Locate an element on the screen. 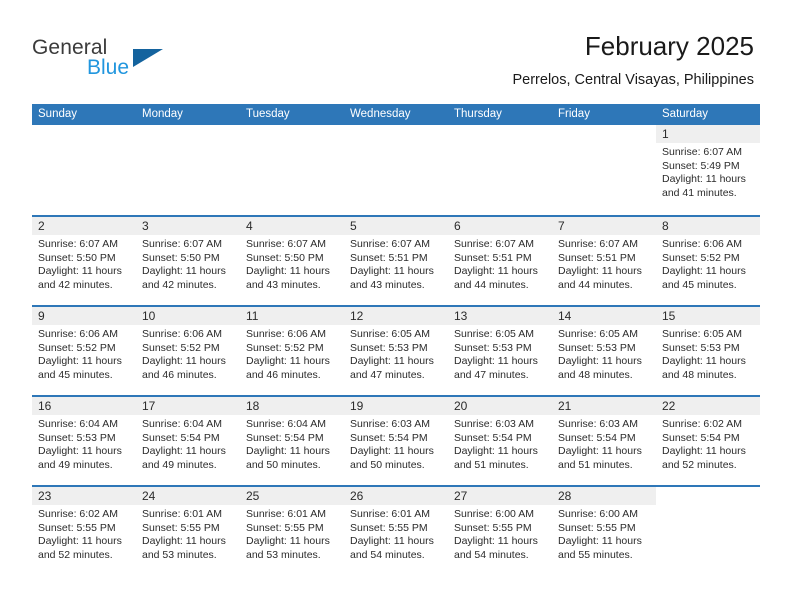 This screenshot has height=612, width=792. day-number: 26 is located at coordinates (357, 496).